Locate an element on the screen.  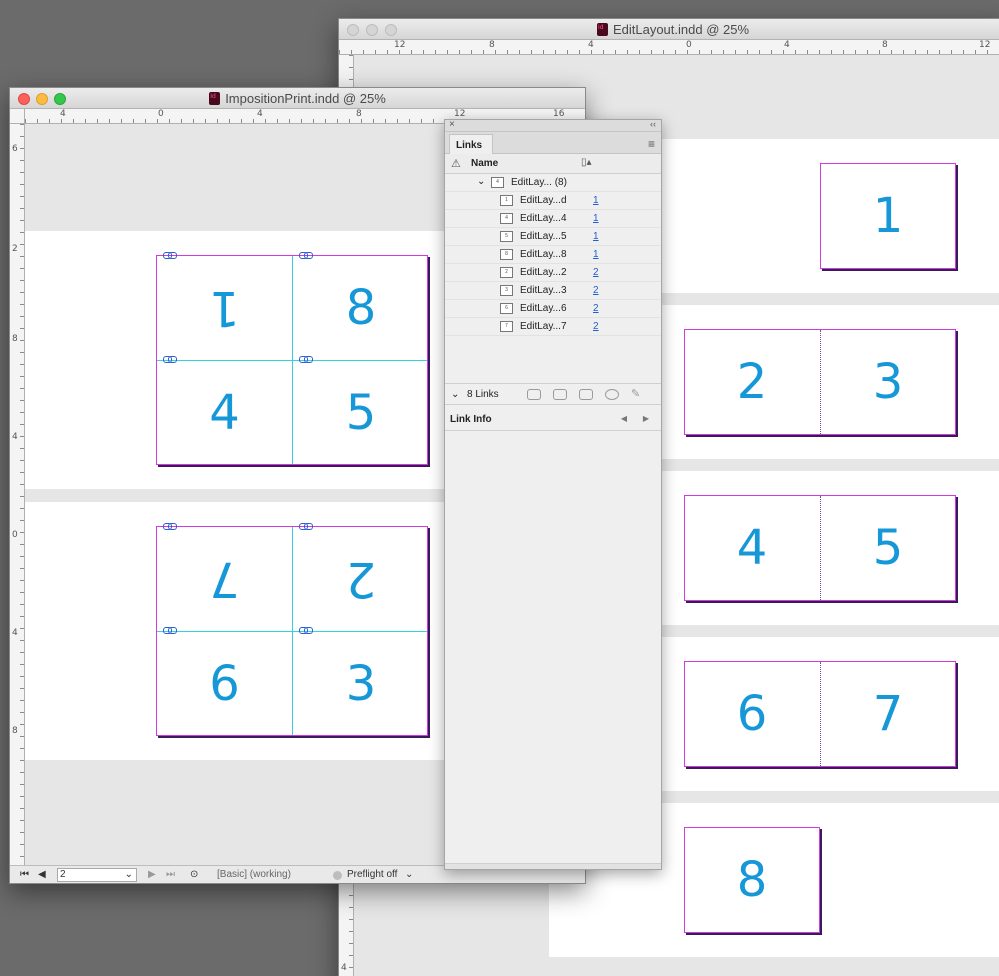
imposition-titlebar: ImpositionPrint.indd @ 25% is located at coordinates (297, 98).